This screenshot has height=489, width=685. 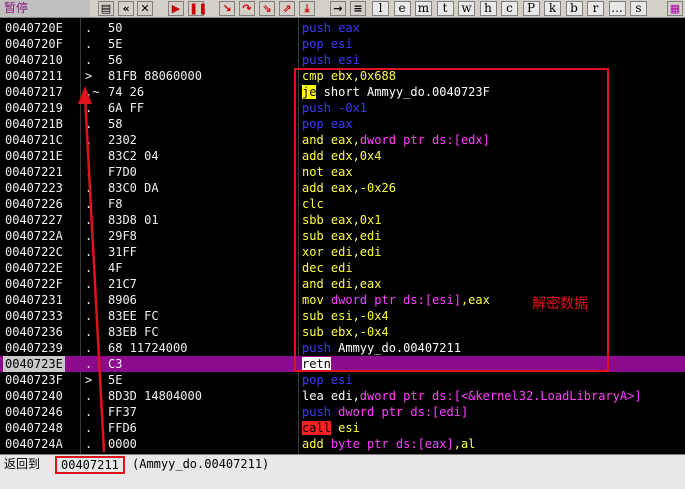 I want to click on trace-over-icon: ⇗, so click(x=287, y=8).